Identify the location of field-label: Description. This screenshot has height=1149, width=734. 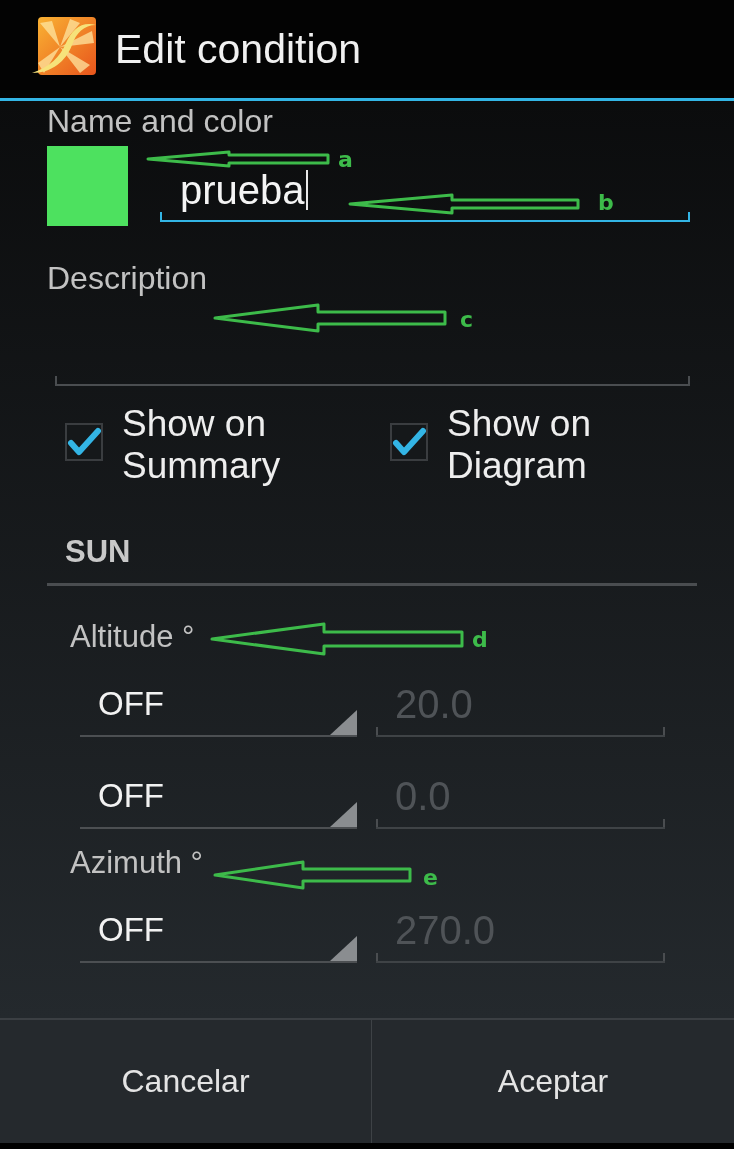
(127, 278).